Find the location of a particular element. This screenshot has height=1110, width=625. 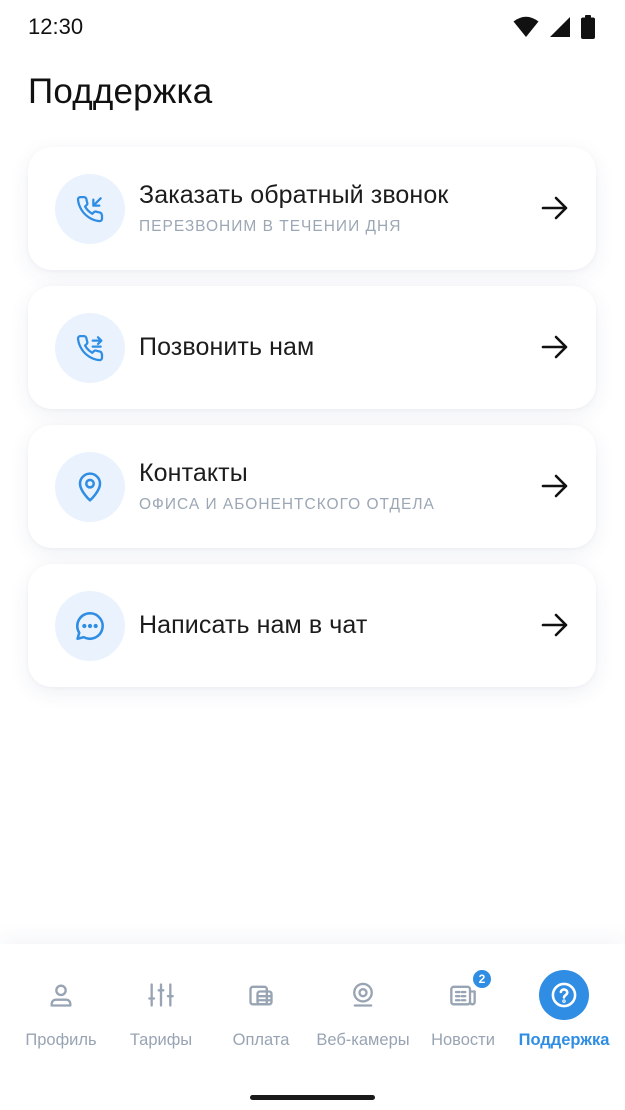

status-icons is located at coordinates (554, 27).